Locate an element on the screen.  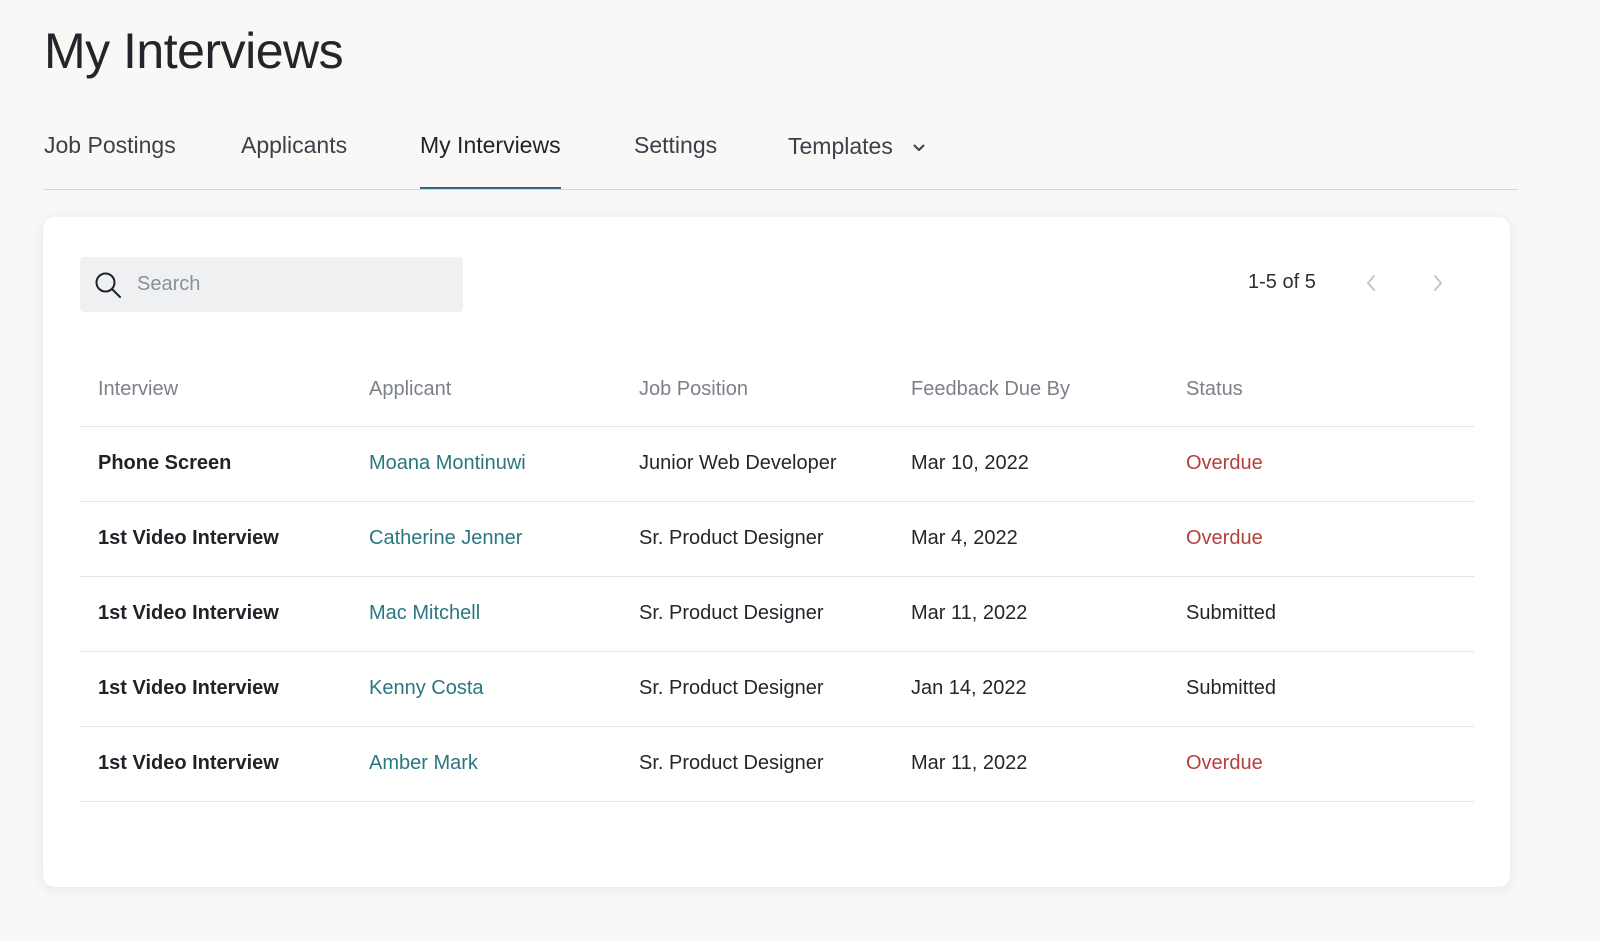
tab-job-postings: Job Postings is located at coordinates (110, 160).